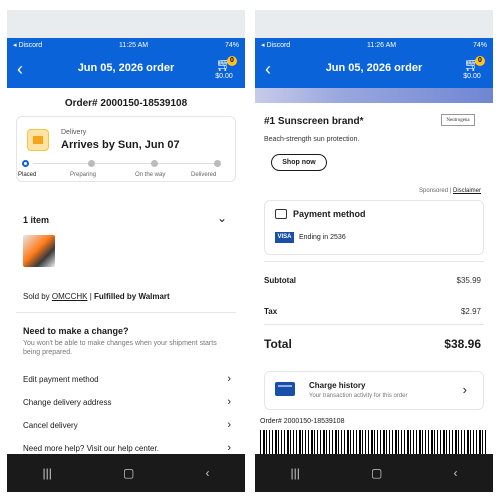 The width and height of the screenshot is (500, 500). I want to click on tax-label: Tax, so click(271, 311).